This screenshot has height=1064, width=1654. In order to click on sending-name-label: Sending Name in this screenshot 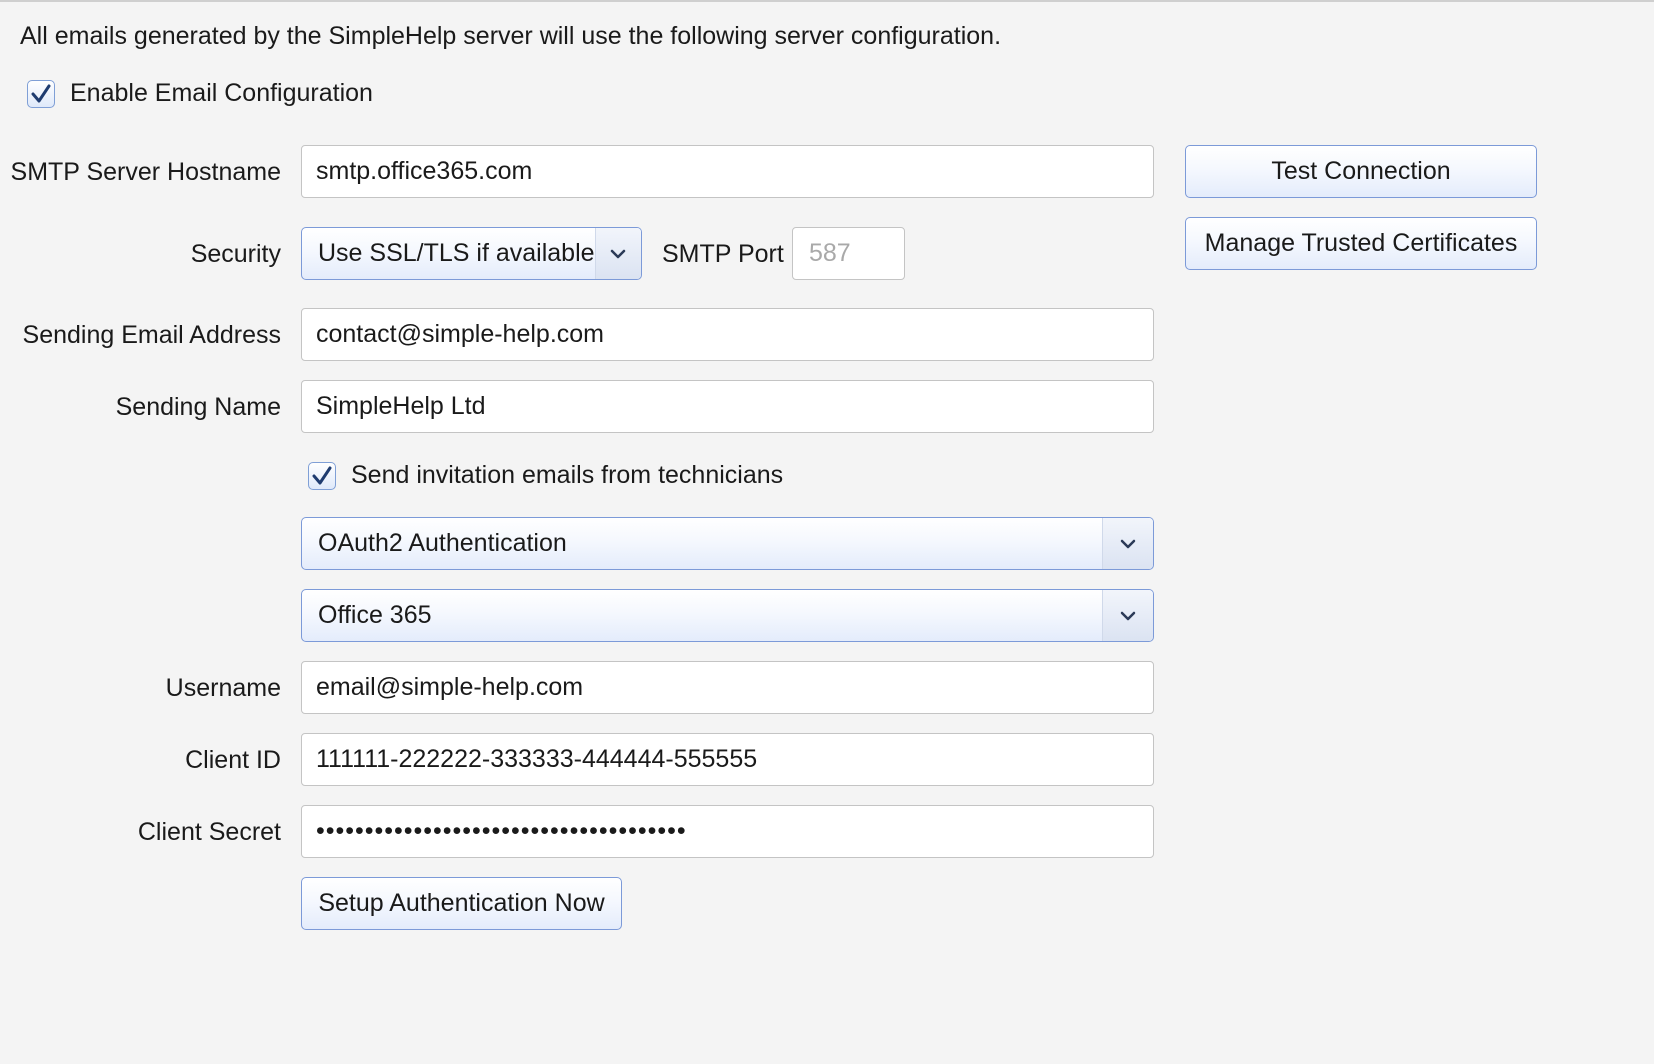, I will do `click(198, 407)`.